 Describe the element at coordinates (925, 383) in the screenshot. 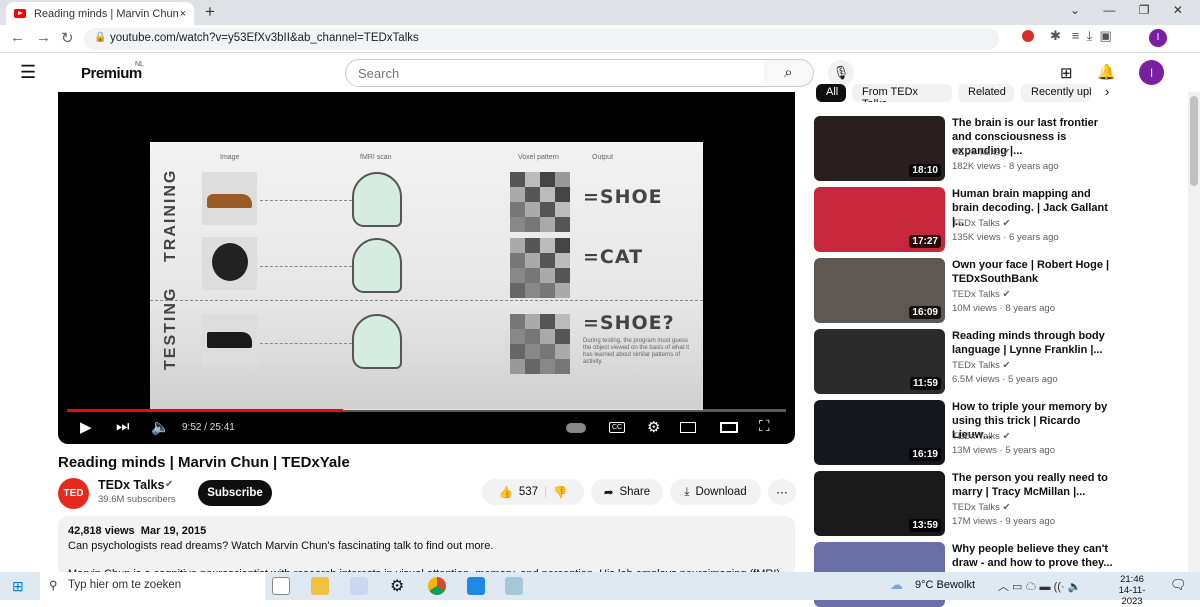

I see `duration-badge: 11:59` at that location.